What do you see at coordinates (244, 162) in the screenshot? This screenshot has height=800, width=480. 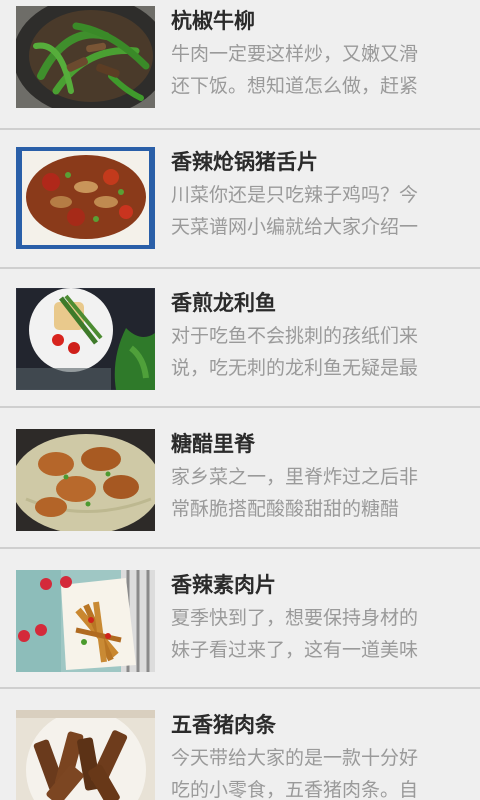 I see `recipe-title: 香辣炝锅猪舌片` at bounding box center [244, 162].